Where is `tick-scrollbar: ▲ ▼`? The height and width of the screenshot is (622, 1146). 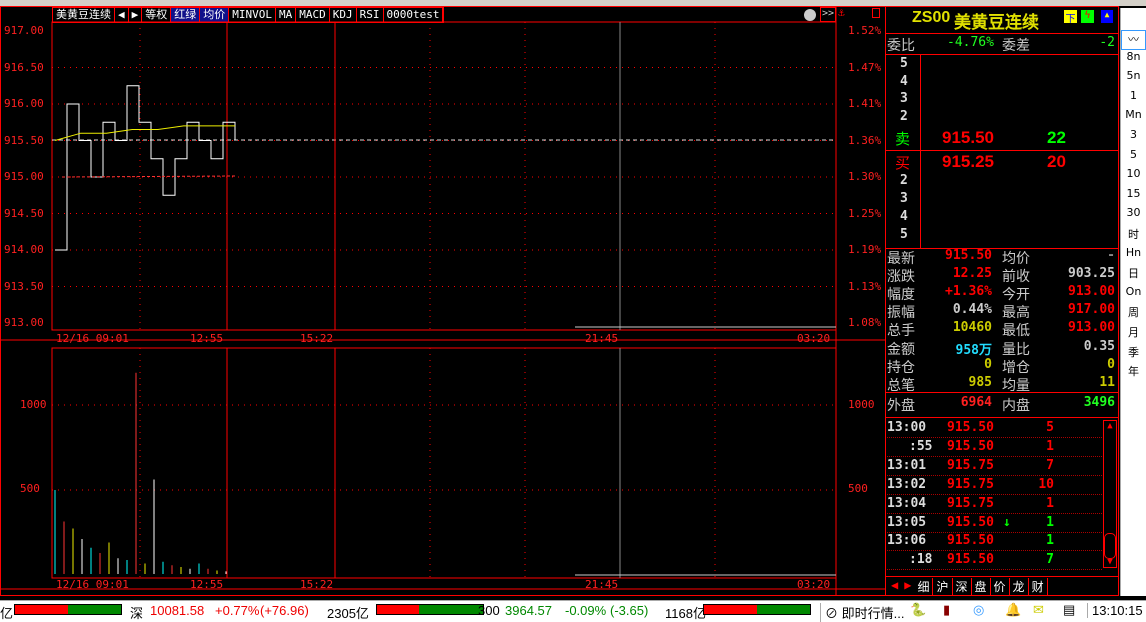 tick-scrollbar: ▲ ▼ is located at coordinates (1110, 494).